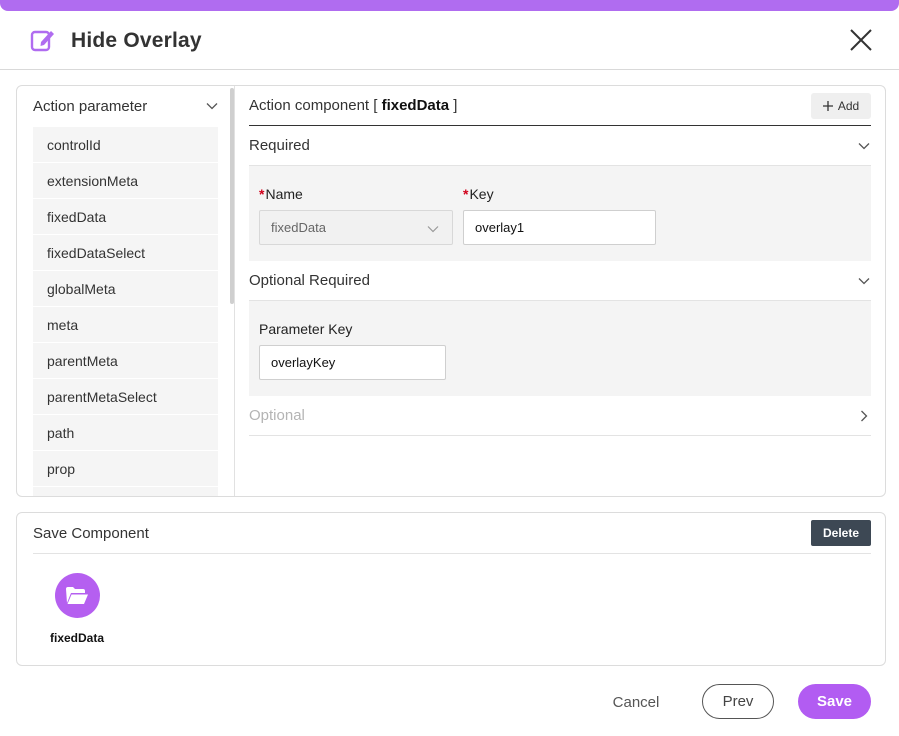 The width and height of the screenshot is (899, 736). Describe the element at coordinates (306, 329) in the screenshot. I see `parameter-key-label: Parameter Key` at that location.